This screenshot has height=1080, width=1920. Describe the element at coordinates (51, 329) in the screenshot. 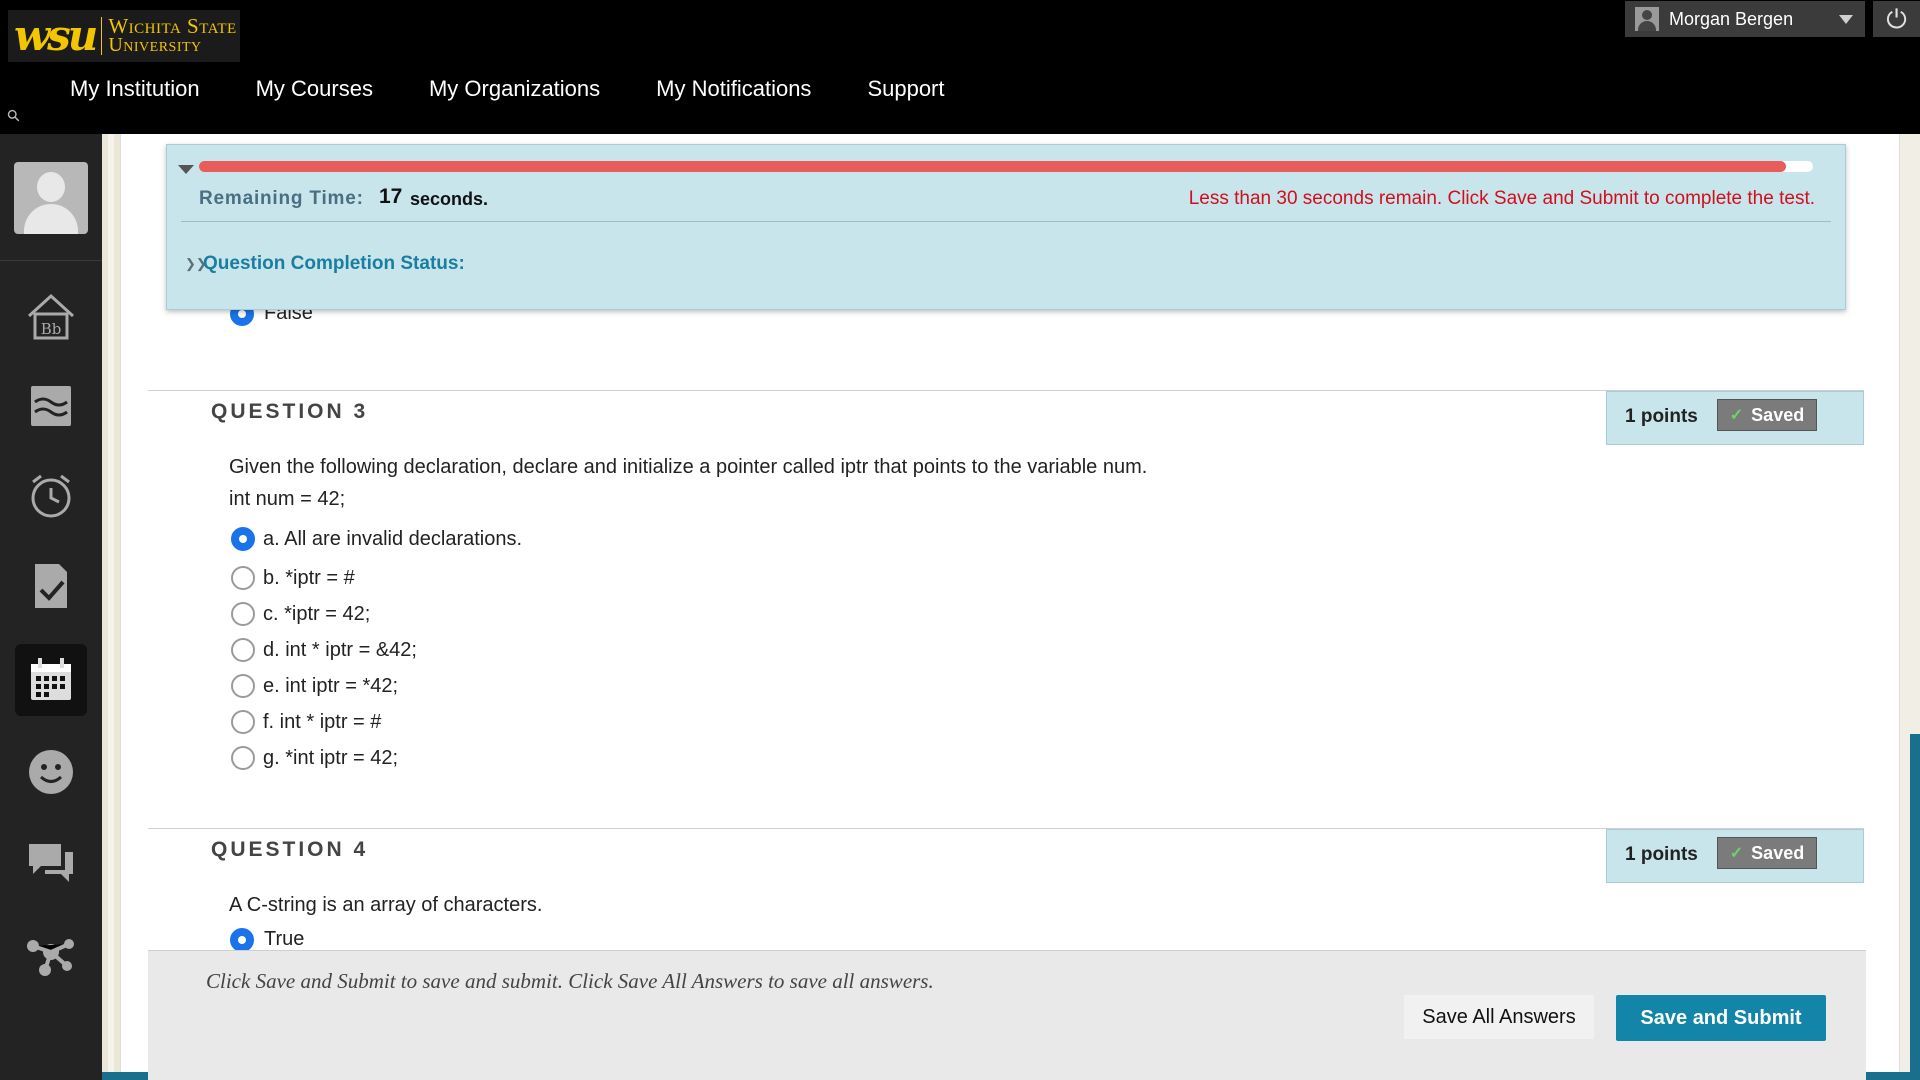

I see `svg-text: Bb` at that location.